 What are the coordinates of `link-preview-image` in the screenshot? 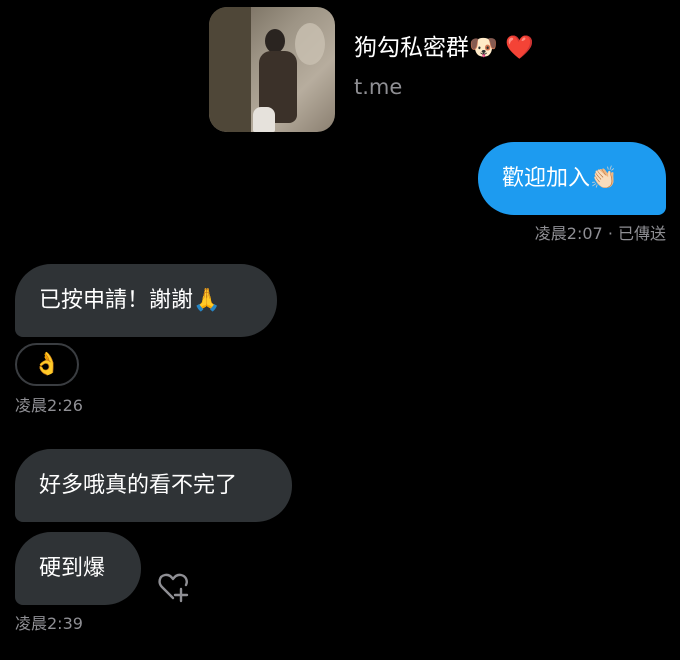 It's located at (272, 69).